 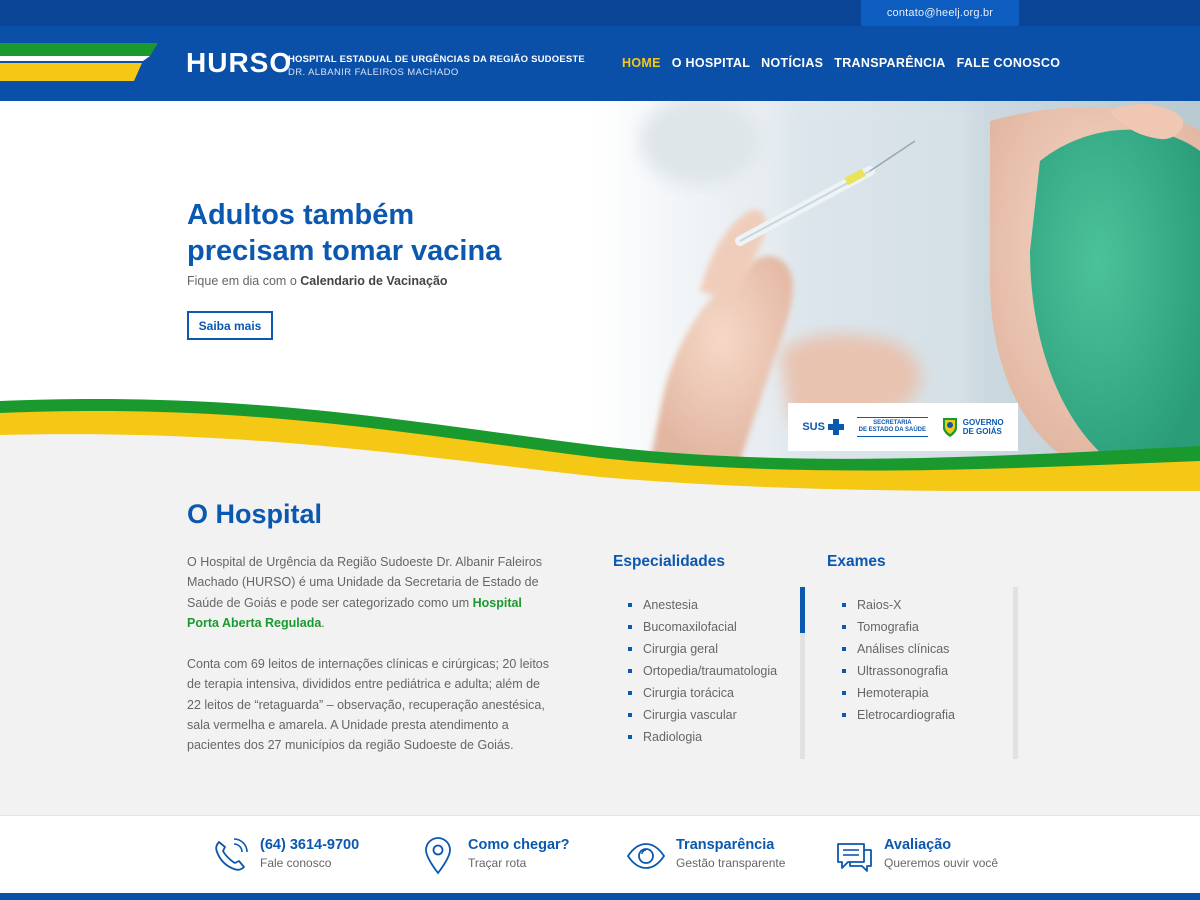 What do you see at coordinates (231, 854) in the screenshot?
I see `phone-icon` at bounding box center [231, 854].